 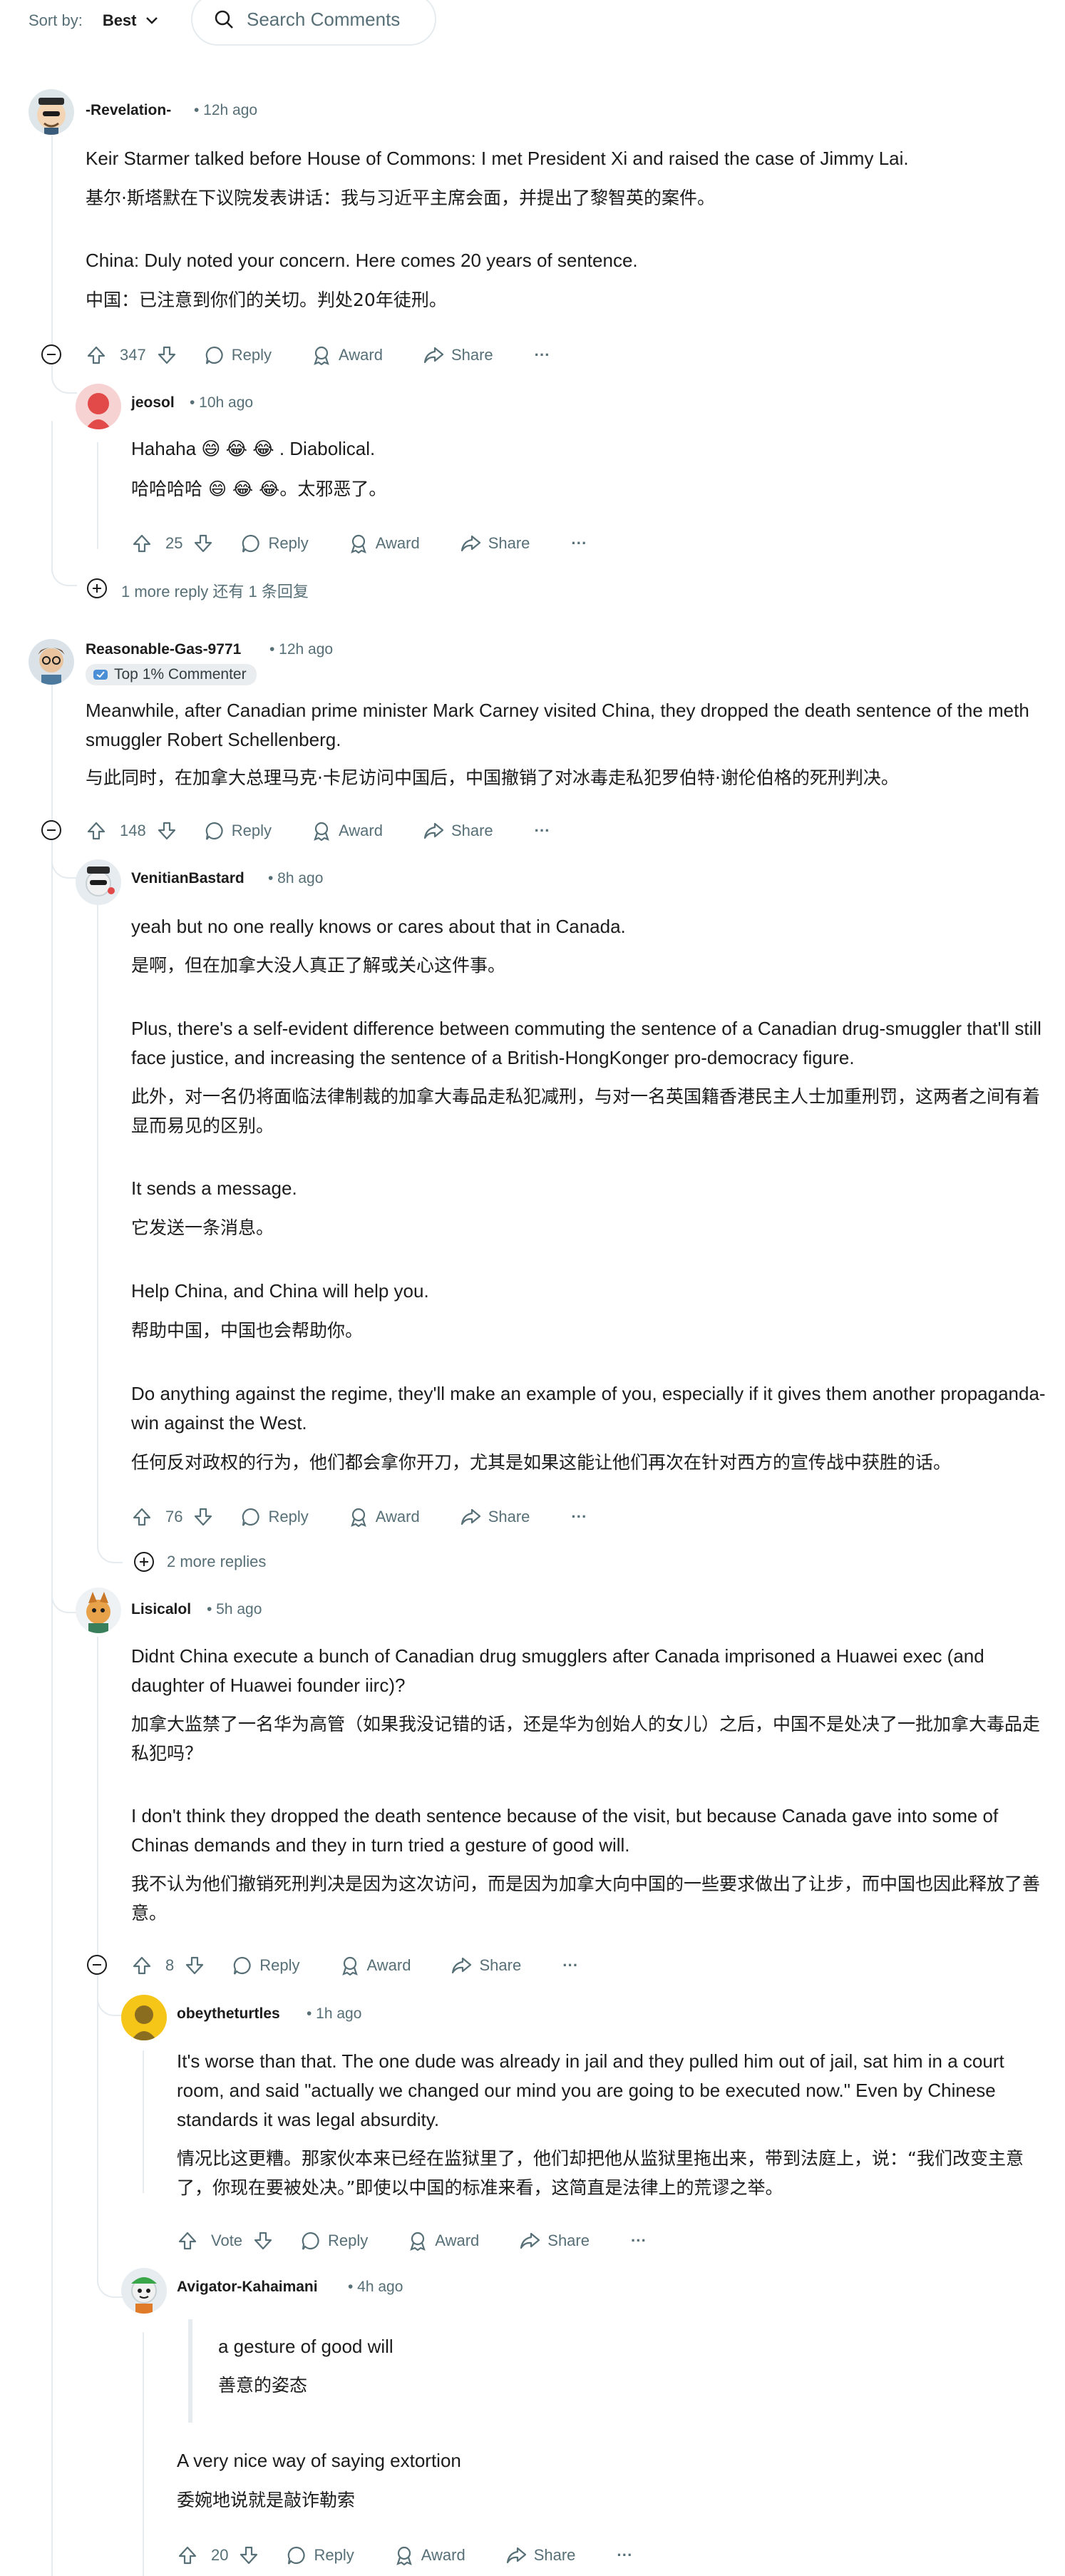 I want to click on comment-actions: 25 Reply Award Share ···, so click(x=359, y=544).